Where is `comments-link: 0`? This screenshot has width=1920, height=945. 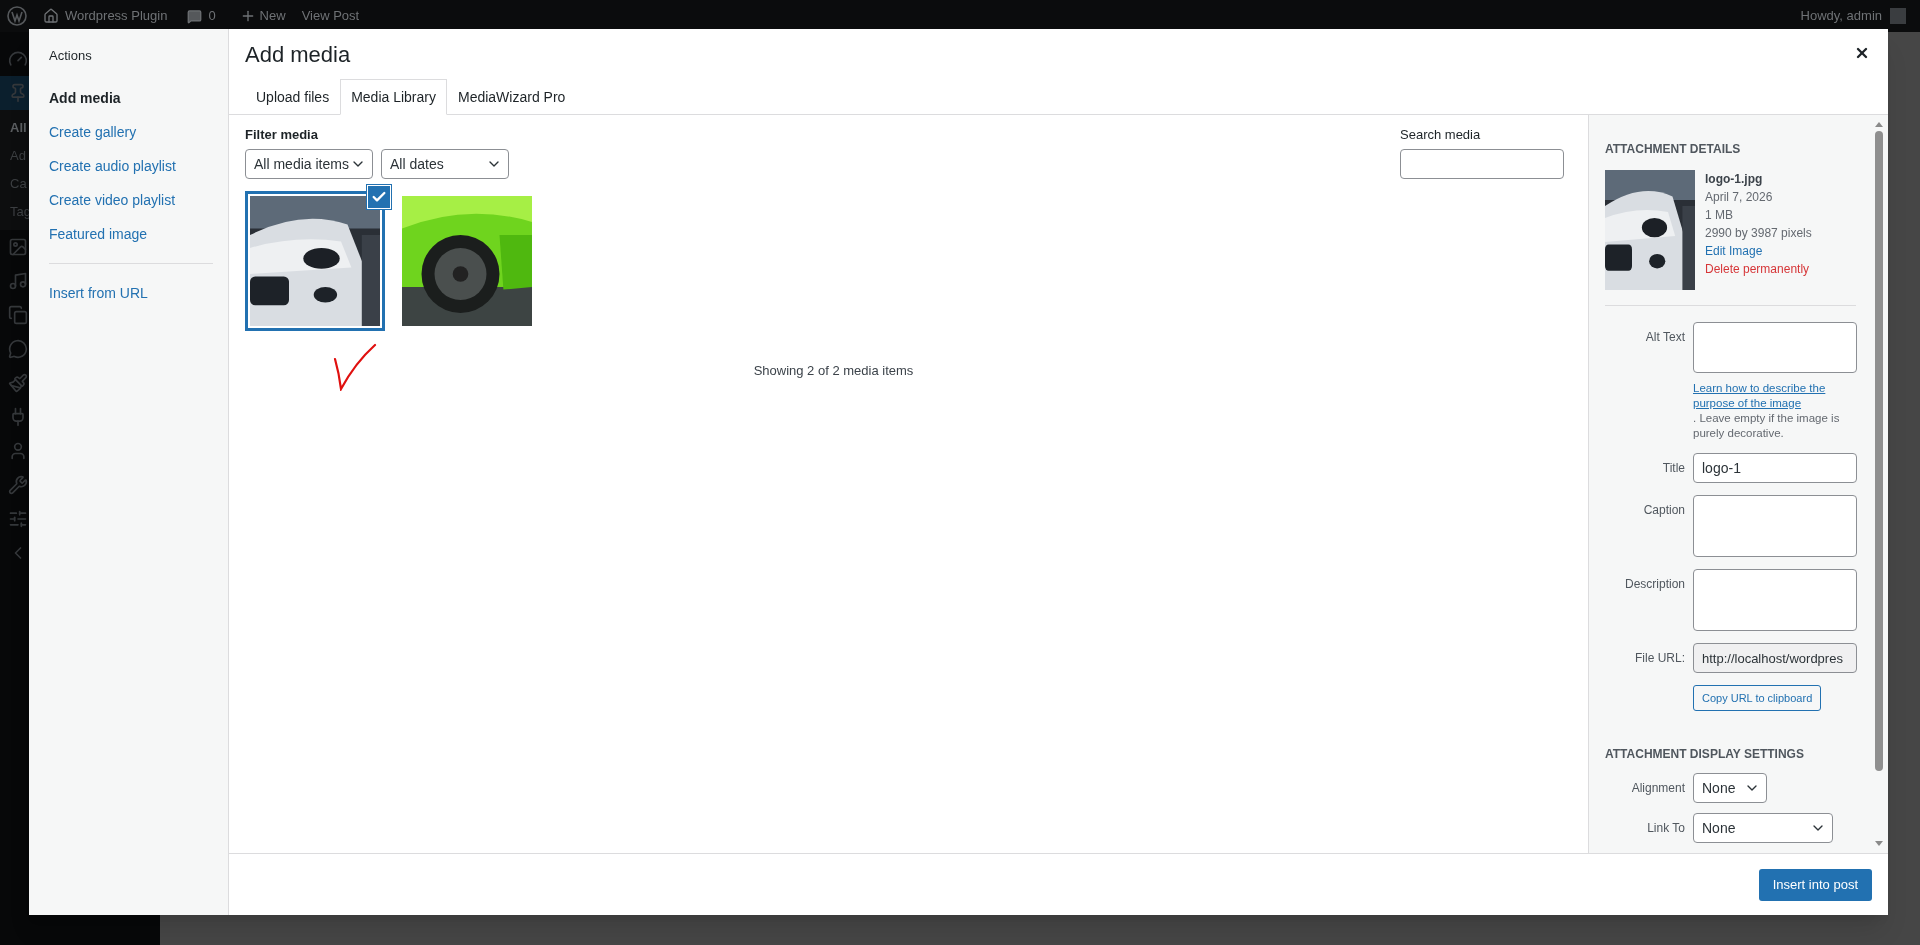
comments-link: 0 is located at coordinates (201, 16).